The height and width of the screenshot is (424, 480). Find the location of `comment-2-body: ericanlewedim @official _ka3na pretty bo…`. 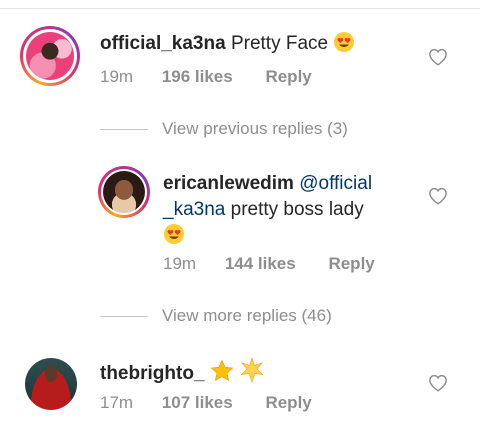

comment-2-body: ericanlewedim @official _ka3na pretty bo… is located at coordinates (285, 210).